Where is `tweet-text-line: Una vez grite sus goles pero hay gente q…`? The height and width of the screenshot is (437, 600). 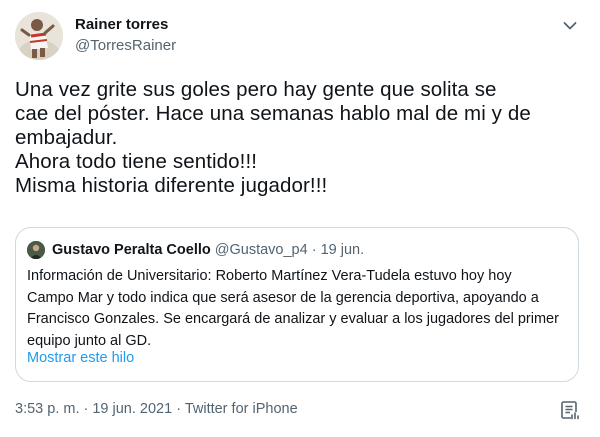 tweet-text-line: Una vez grite sus goles pero hay gente q… is located at coordinates (256, 89).